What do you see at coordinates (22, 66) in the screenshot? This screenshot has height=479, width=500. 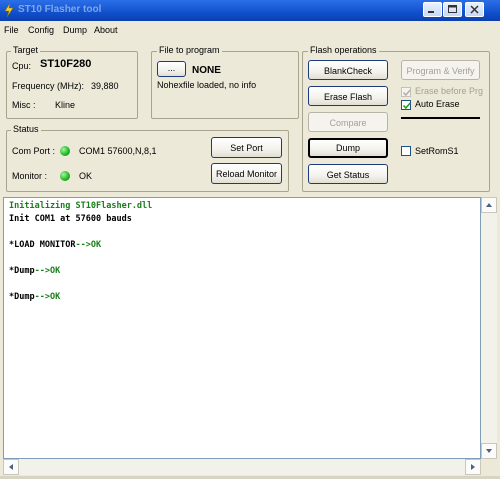 I see `cpu-label: Cpu:` at bounding box center [22, 66].